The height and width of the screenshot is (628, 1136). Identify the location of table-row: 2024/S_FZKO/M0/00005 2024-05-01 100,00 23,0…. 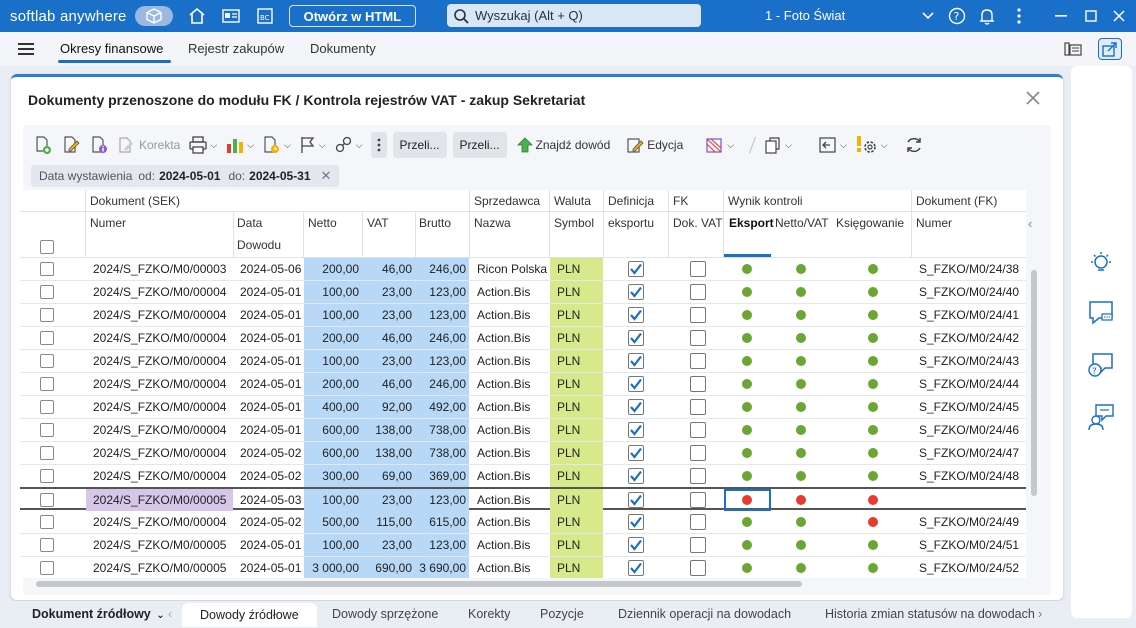
(523, 545).